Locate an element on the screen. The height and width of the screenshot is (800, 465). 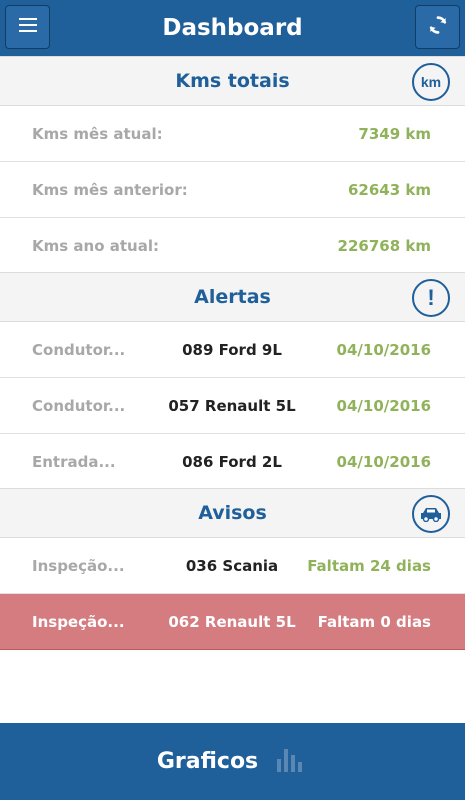
warning-row-critical: Inspeção... 062 Renault 5L Faltam 0 dias is located at coordinates (232, 622).